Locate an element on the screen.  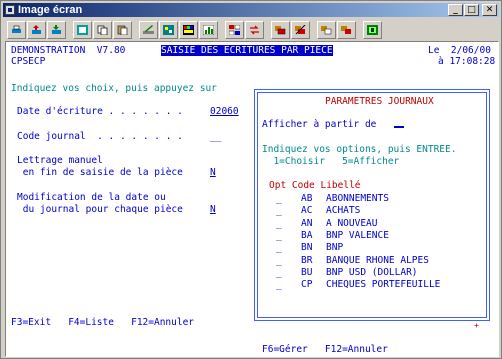
window-controls: _ □ ✕ is located at coordinates (472, 10).